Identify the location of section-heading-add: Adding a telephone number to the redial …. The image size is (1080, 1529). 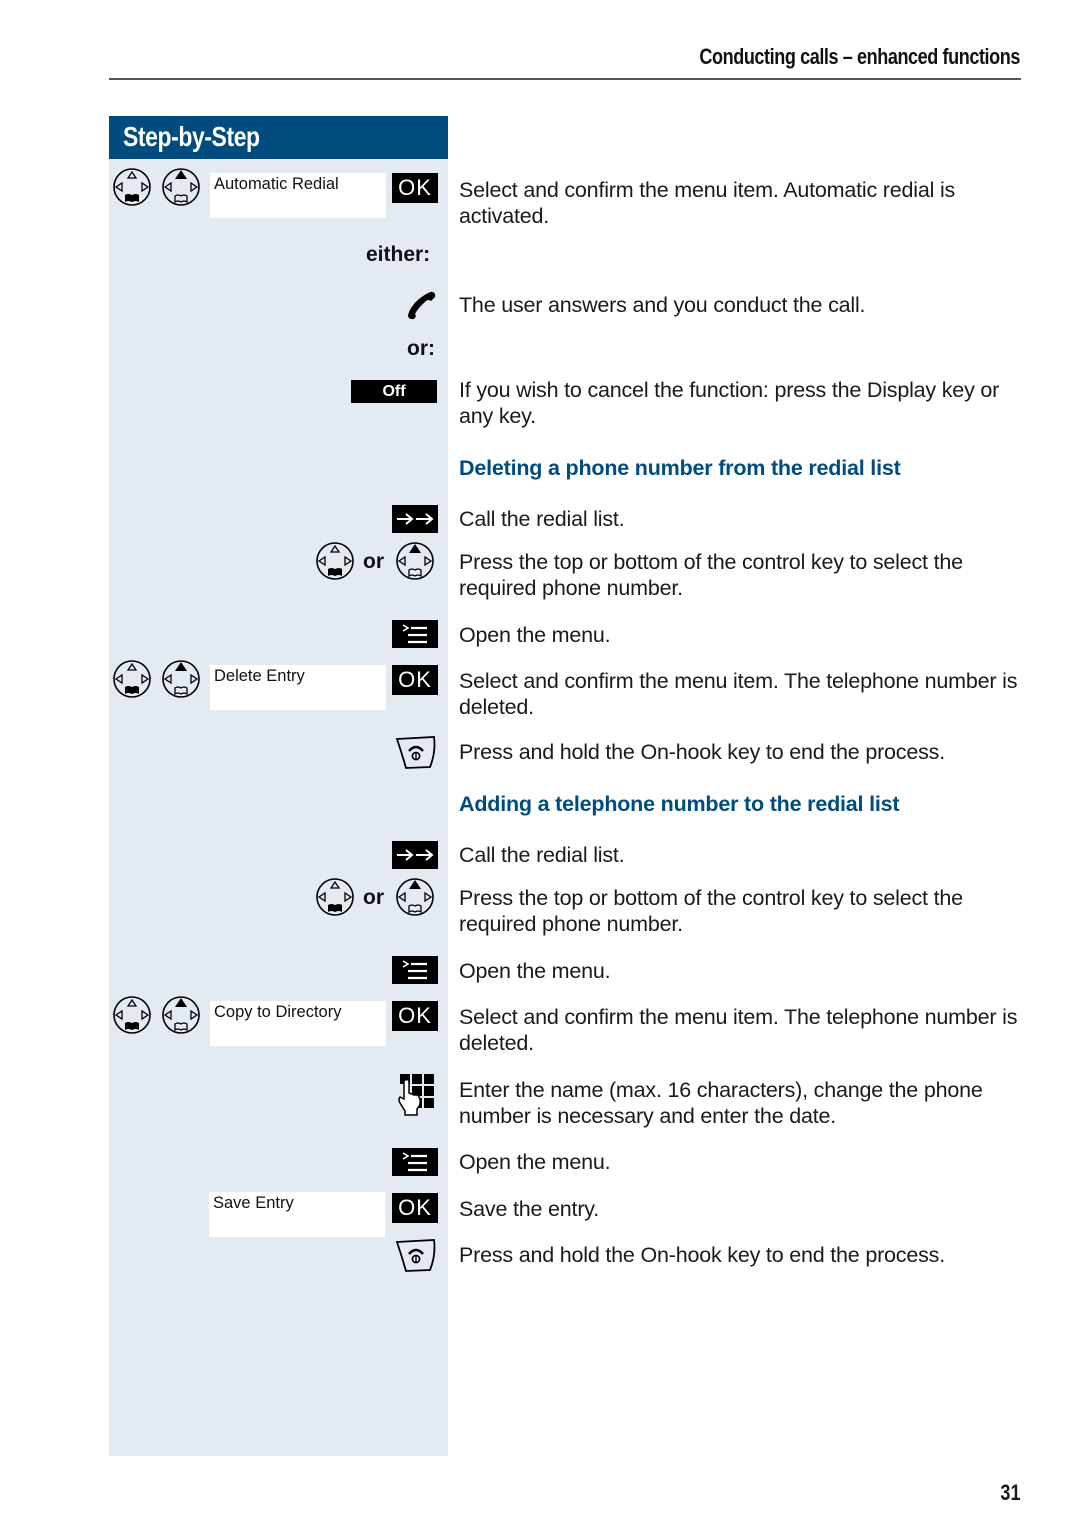
(679, 804).